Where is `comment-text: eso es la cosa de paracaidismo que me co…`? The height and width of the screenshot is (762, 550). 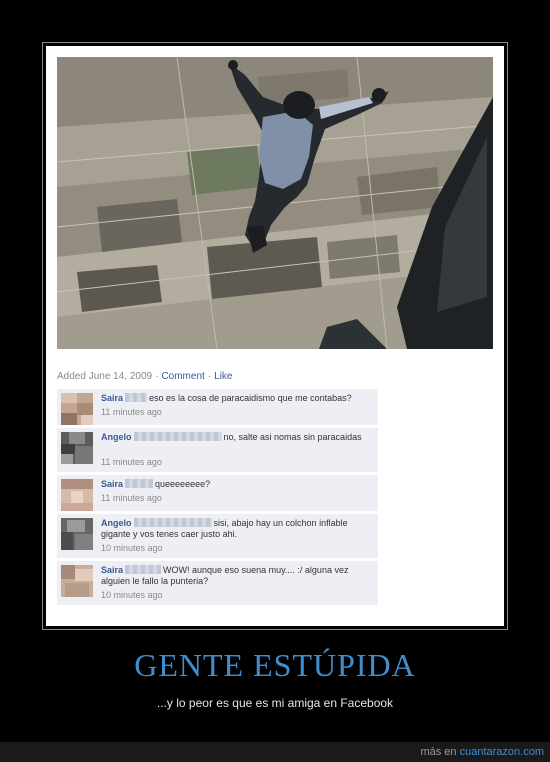 comment-text: eso es la cosa de paracaidismo que me co… is located at coordinates (250, 398).